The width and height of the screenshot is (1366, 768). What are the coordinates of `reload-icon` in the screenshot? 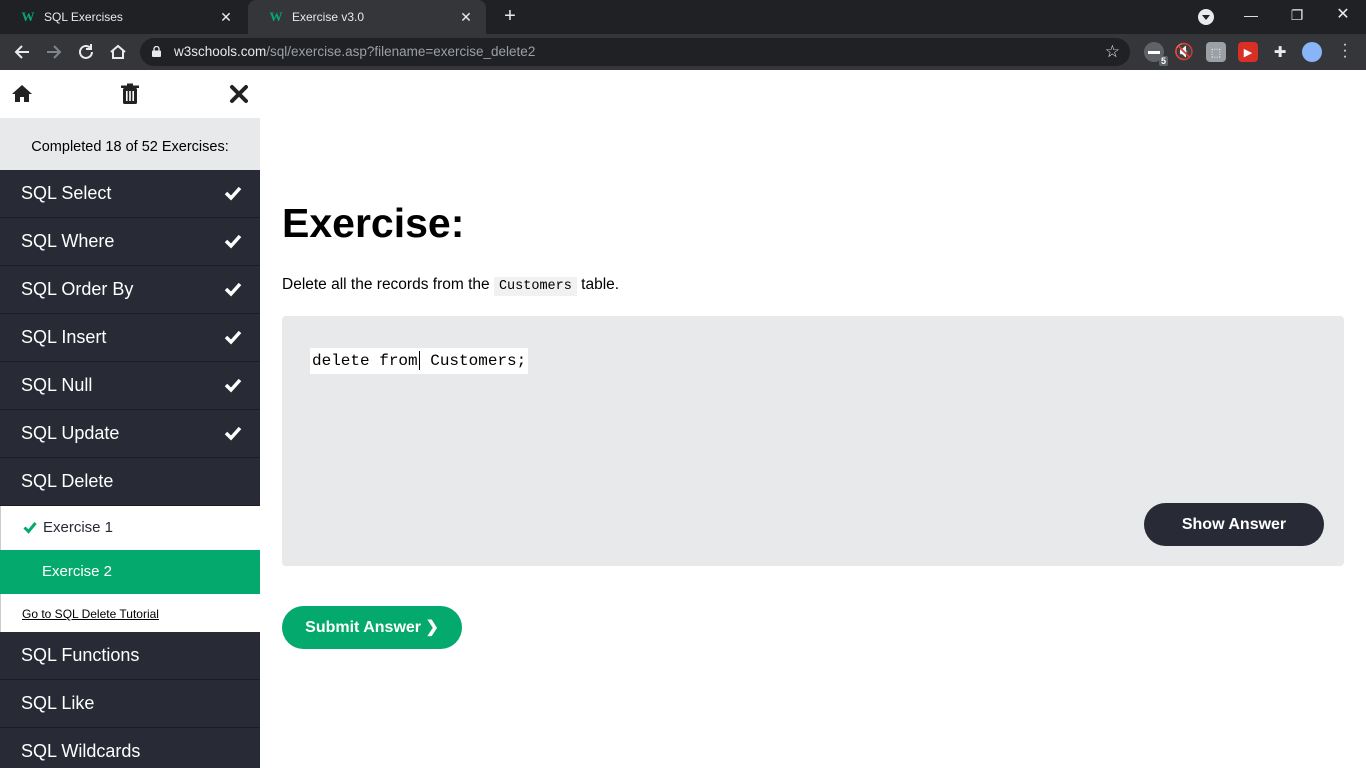 It's located at (86, 52).